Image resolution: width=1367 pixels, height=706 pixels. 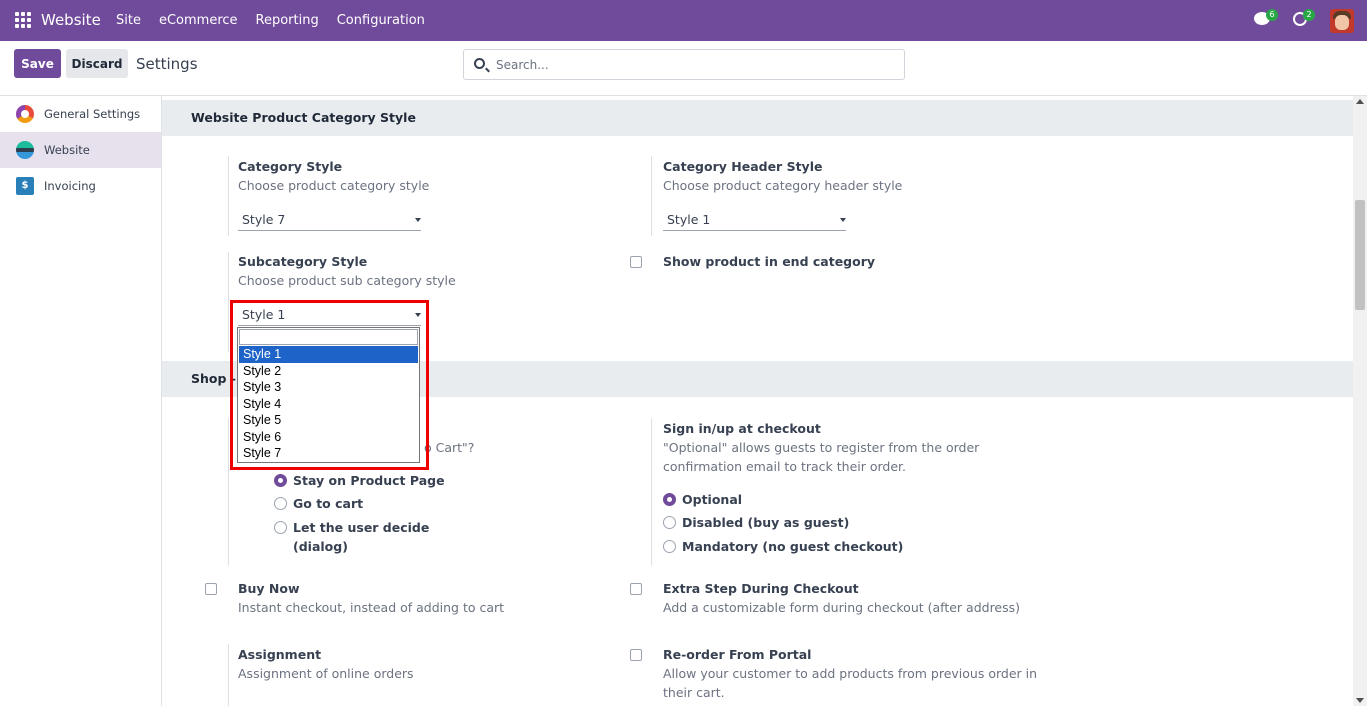 I want to click on menu-item-site: Site, so click(x=128, y=20).